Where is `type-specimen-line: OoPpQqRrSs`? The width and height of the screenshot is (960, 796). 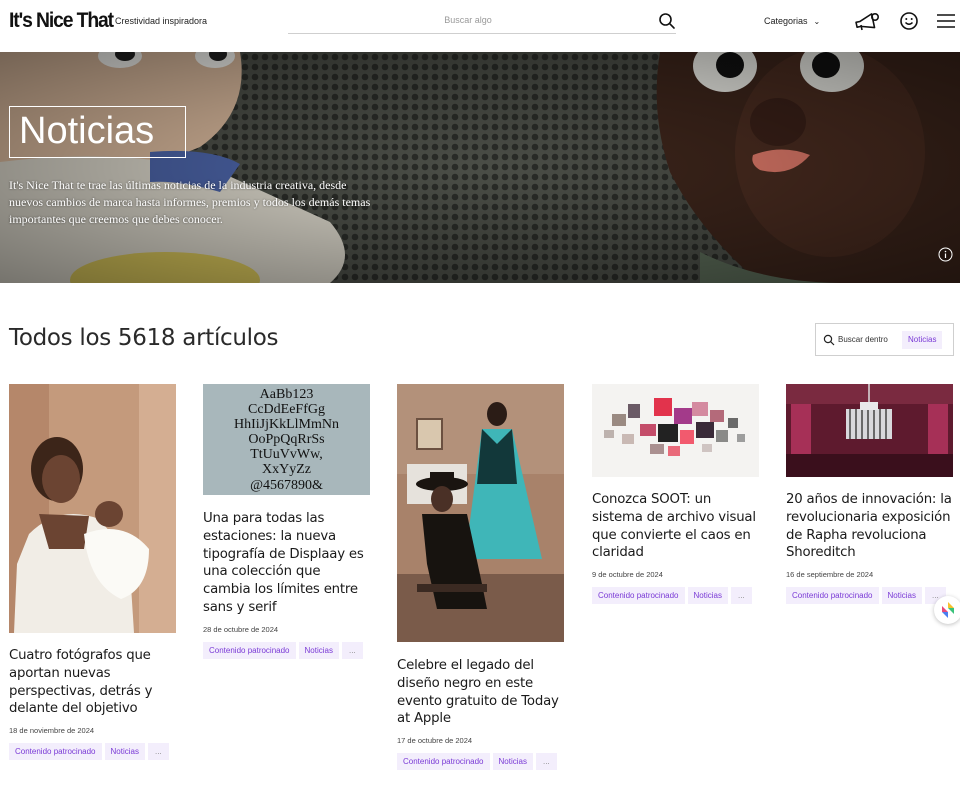 type-specimen-line: OoPpQqRrSs is located at coordinates (286, 439).